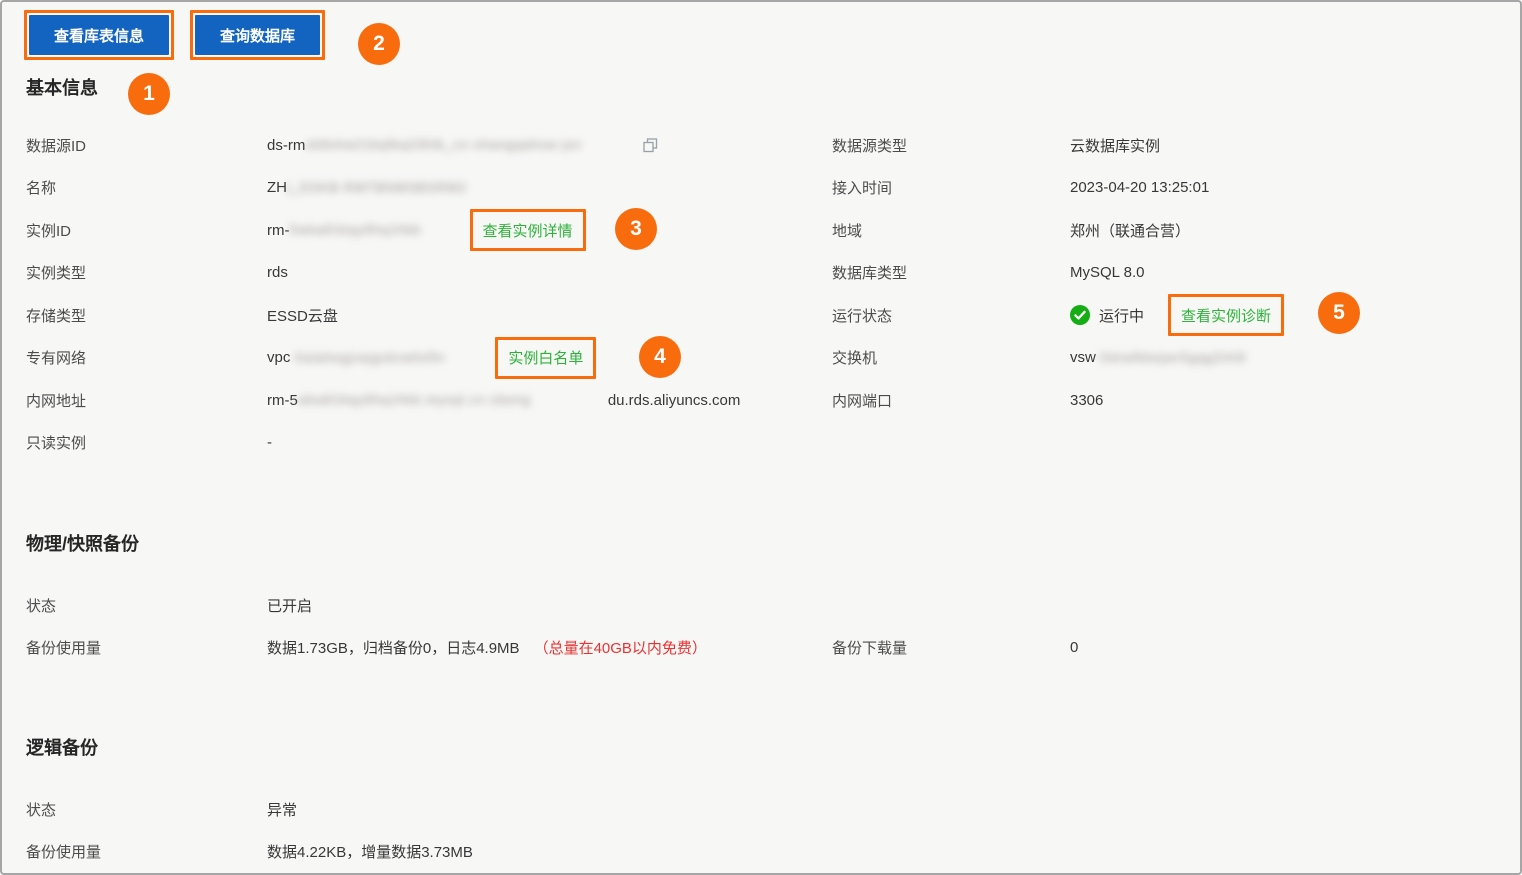 The image size is (1522, 875). What do you see at coordinates (1074, 648) in the screenshot?
I see `backup-download-value: 0` at bounding box center [1074, 648].